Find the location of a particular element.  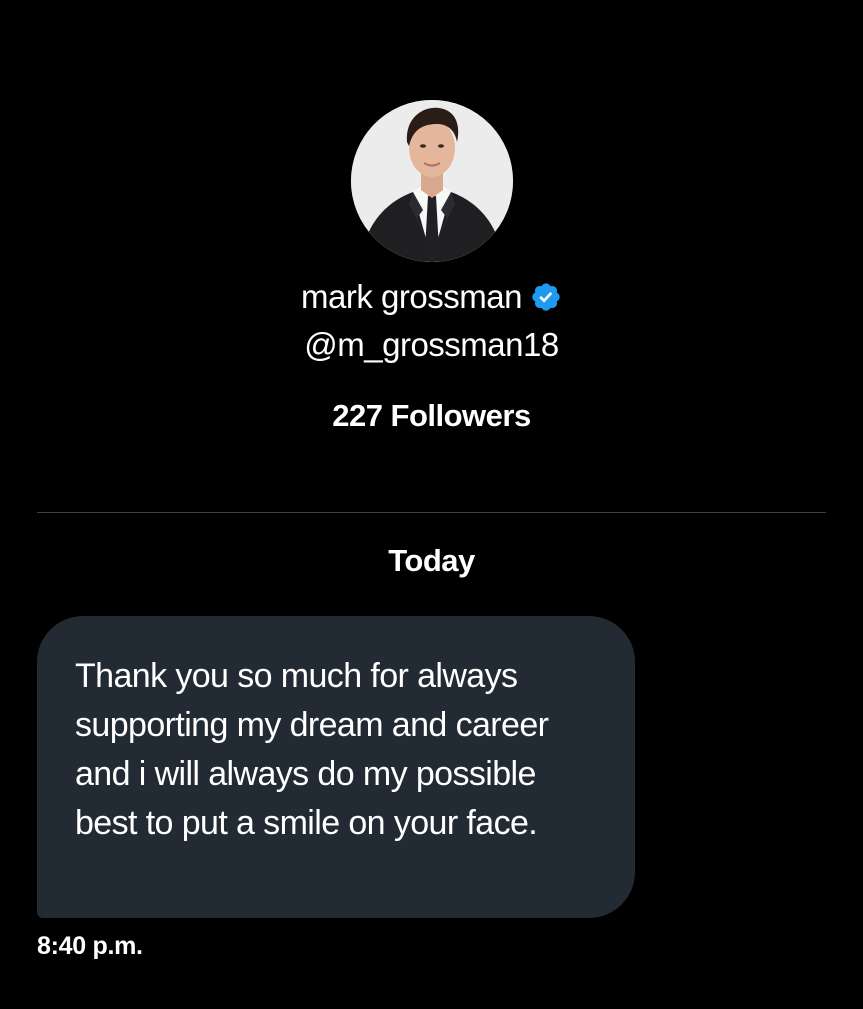

followers-stat: 227 Followers is located at coordinates (431, 416).